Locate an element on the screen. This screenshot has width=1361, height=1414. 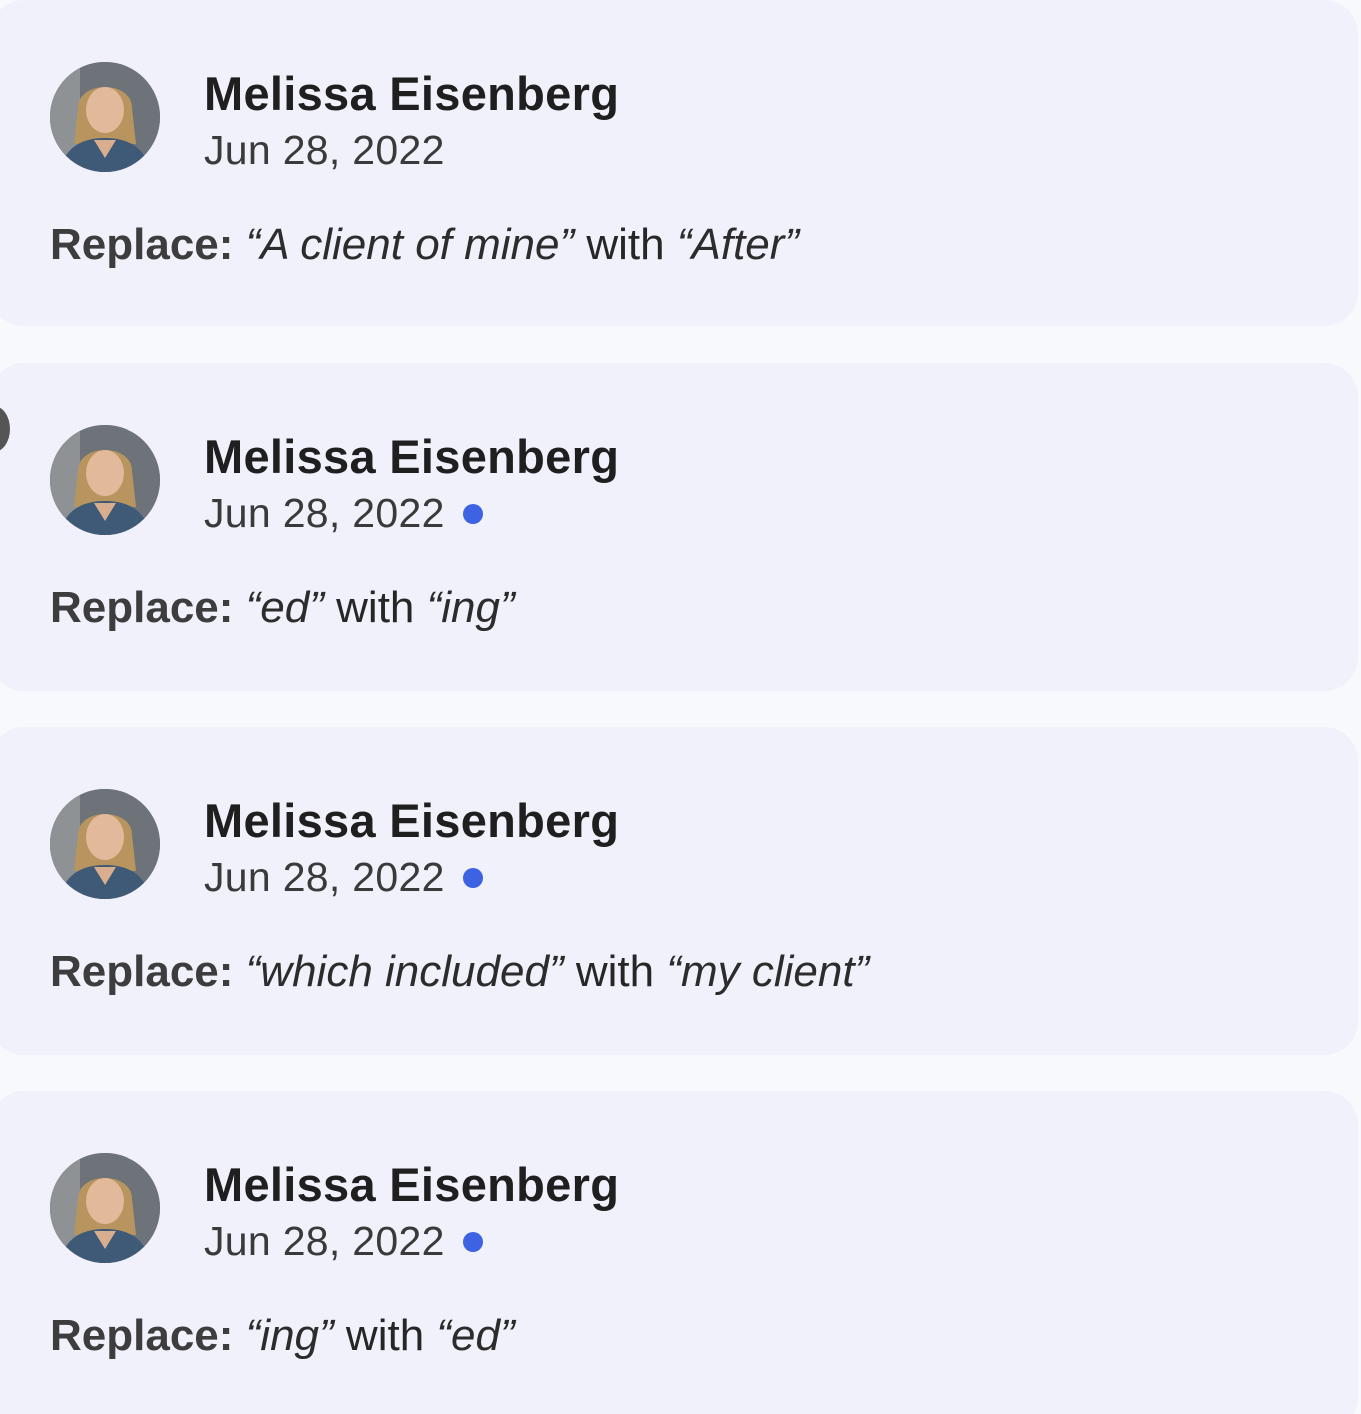
replacement-text: “After” is located at coordinates (738, 244).